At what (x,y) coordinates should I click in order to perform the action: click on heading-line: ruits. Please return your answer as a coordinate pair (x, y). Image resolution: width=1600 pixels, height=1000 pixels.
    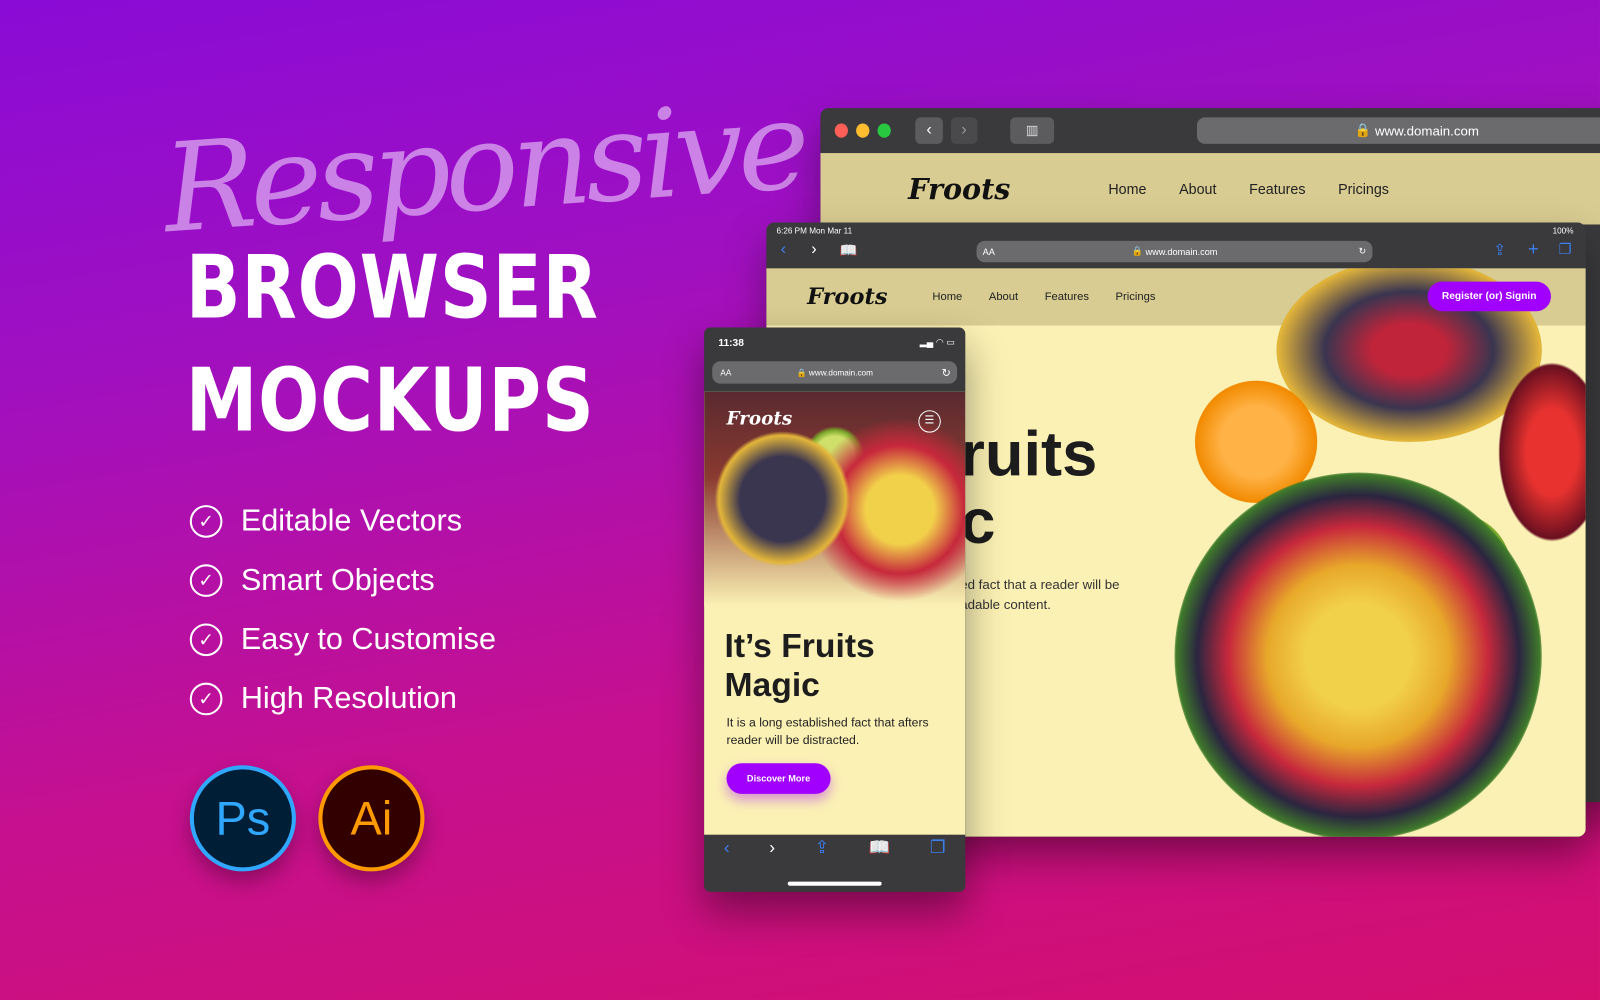
    Looking at the image, I should click on (1029, 454).